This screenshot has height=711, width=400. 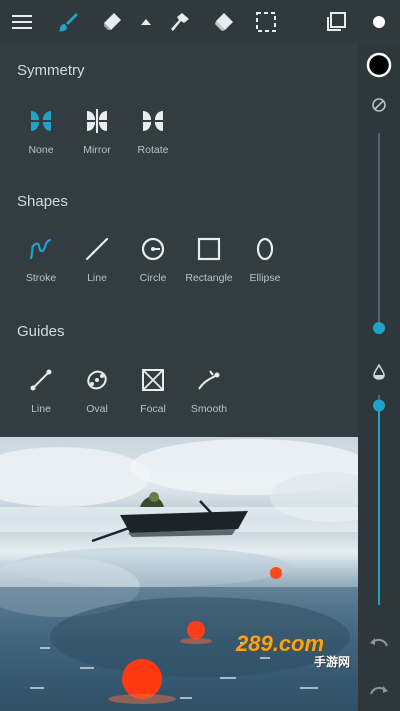 I want to click on guide-line-option: Line, so click(x=41, y=389).